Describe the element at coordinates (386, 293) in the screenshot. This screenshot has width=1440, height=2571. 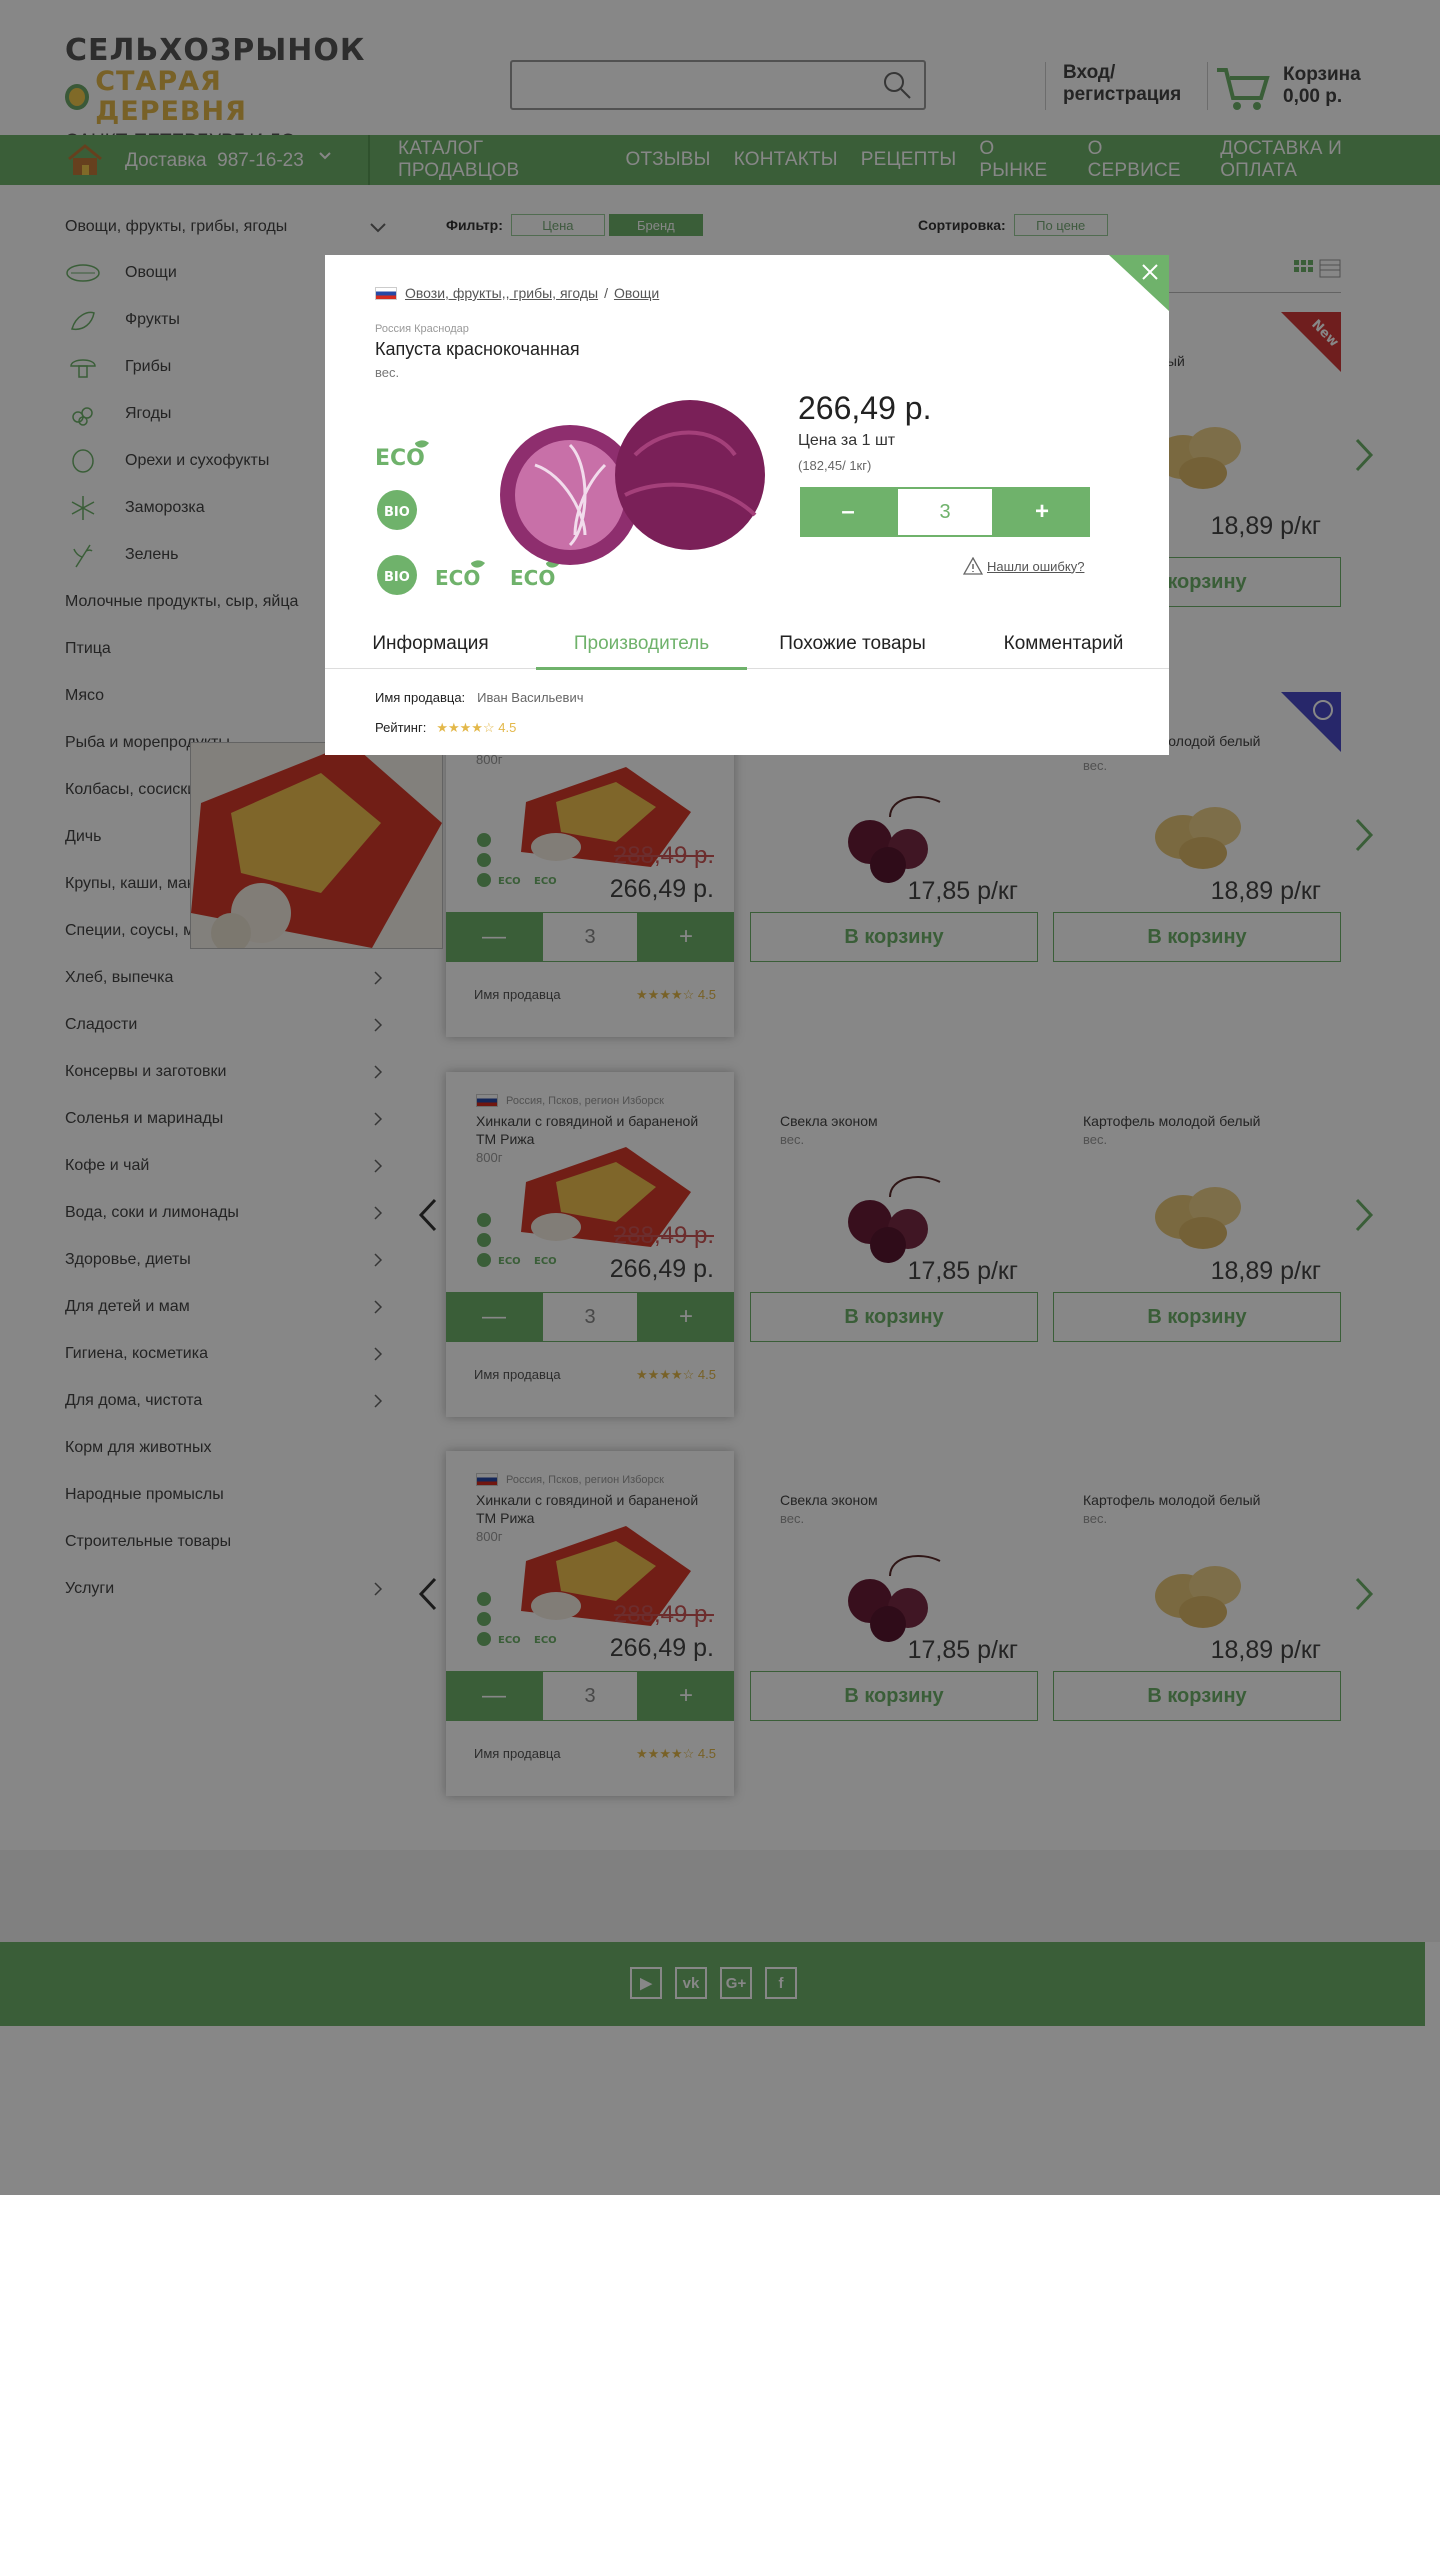
I see `russia-flag-icon` at that location.